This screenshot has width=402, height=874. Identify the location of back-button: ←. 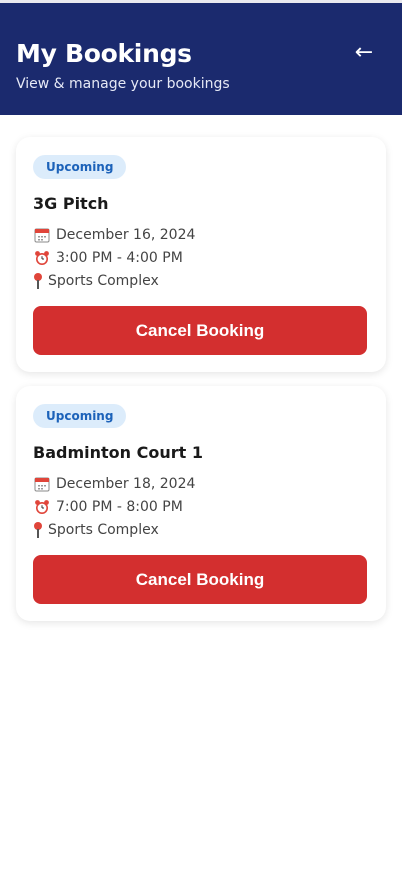
(364, 53).